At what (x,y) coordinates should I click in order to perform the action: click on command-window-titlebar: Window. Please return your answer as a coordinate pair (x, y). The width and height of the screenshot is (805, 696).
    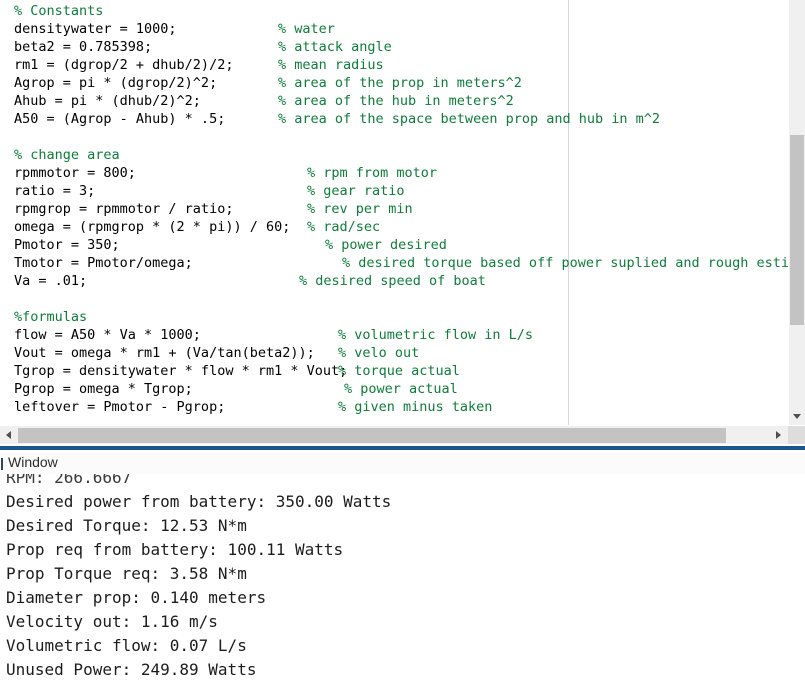
    Looking at the image, I should click on (402, 463).